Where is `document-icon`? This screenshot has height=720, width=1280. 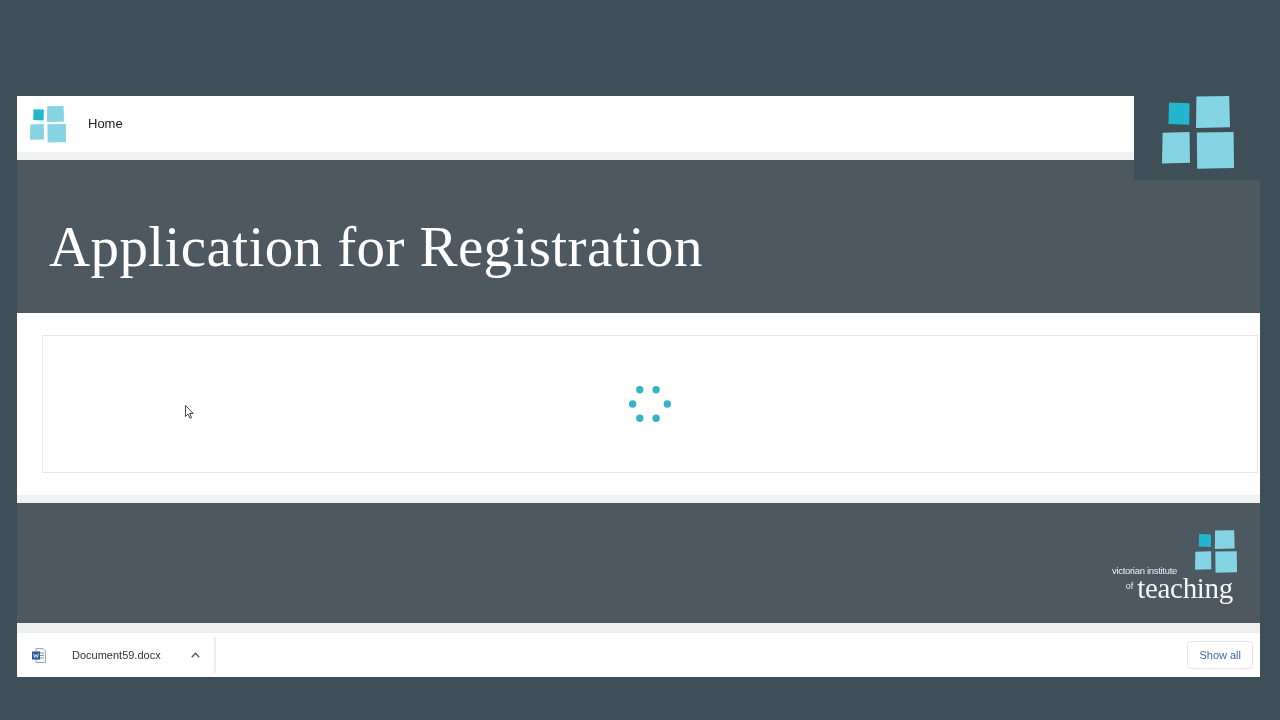 document-icon is located at coordinates (39, 655).